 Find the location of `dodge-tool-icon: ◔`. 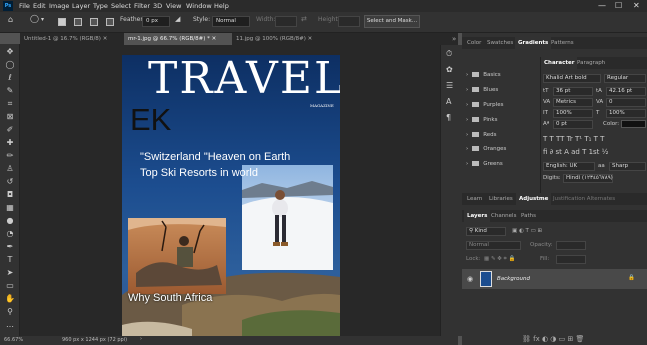

dodge-tool-icon: ◔ is located at coordinates (10, 234).